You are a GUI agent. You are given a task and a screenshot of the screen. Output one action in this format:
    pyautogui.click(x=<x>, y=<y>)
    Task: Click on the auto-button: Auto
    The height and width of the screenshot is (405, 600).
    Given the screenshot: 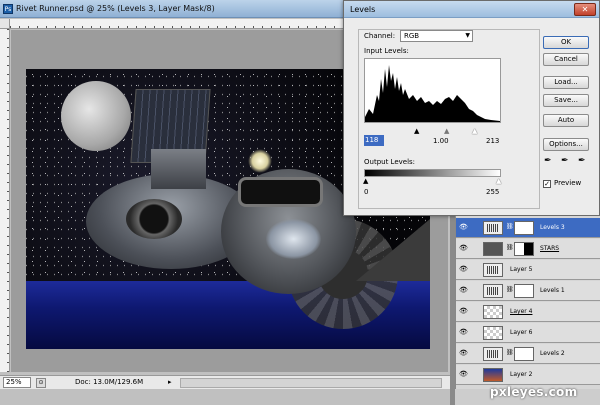 What is the action you would take?
    pyautogui.click(x=566, y=120)
    